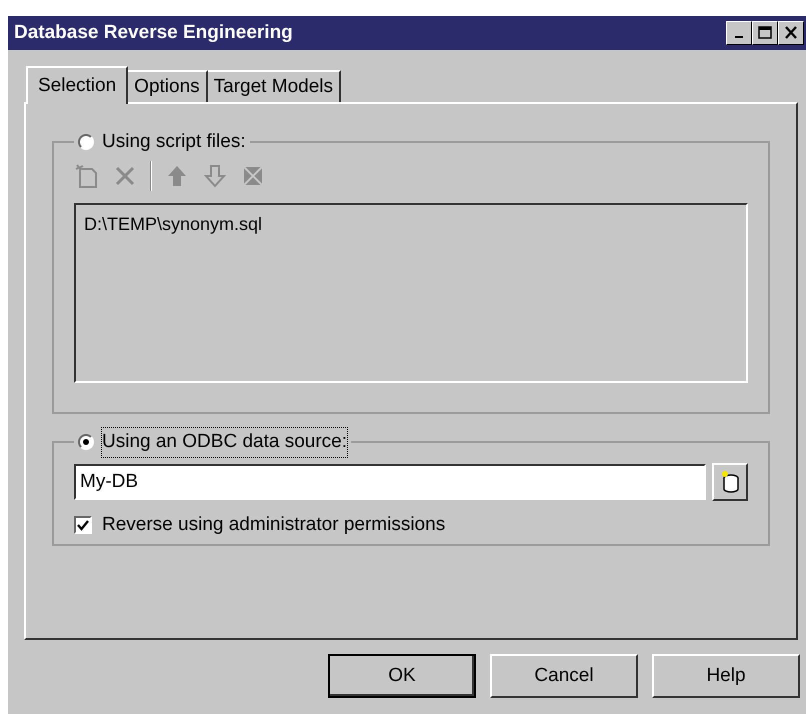 The image size is (806, 714). What do you see at coordinates (739, 33) in the screenshot?
I see `minimize-button` at bounding box center [739, 33].